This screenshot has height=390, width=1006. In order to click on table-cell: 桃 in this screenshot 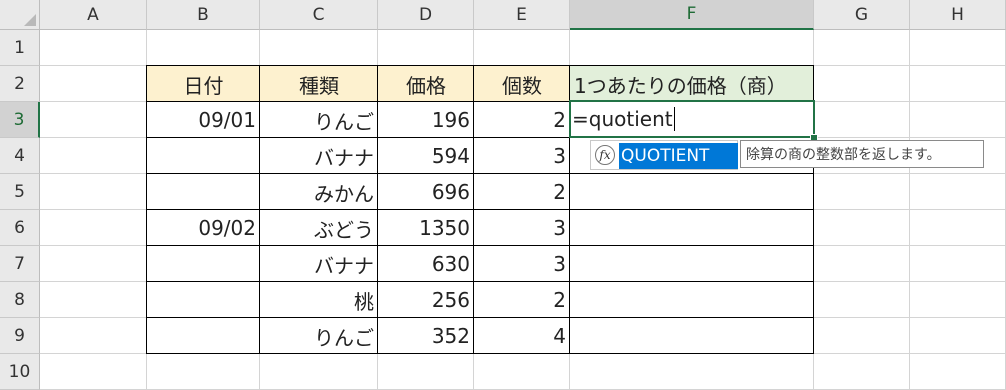, I will do `click(319, 300)`.